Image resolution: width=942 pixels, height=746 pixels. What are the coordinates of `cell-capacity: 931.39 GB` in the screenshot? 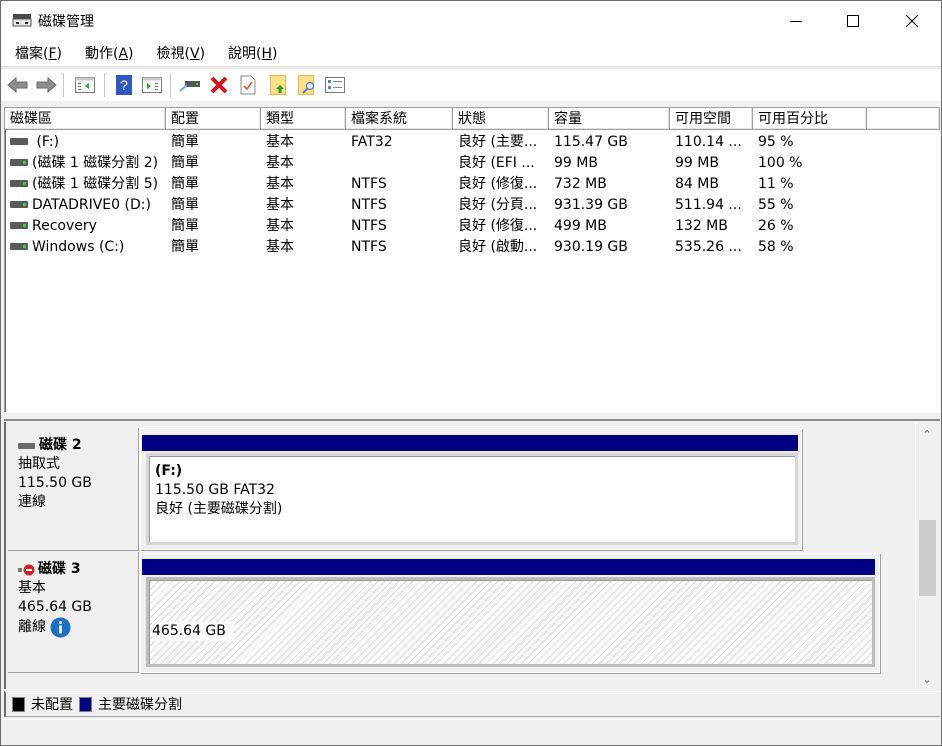 It's located at (591, 205).